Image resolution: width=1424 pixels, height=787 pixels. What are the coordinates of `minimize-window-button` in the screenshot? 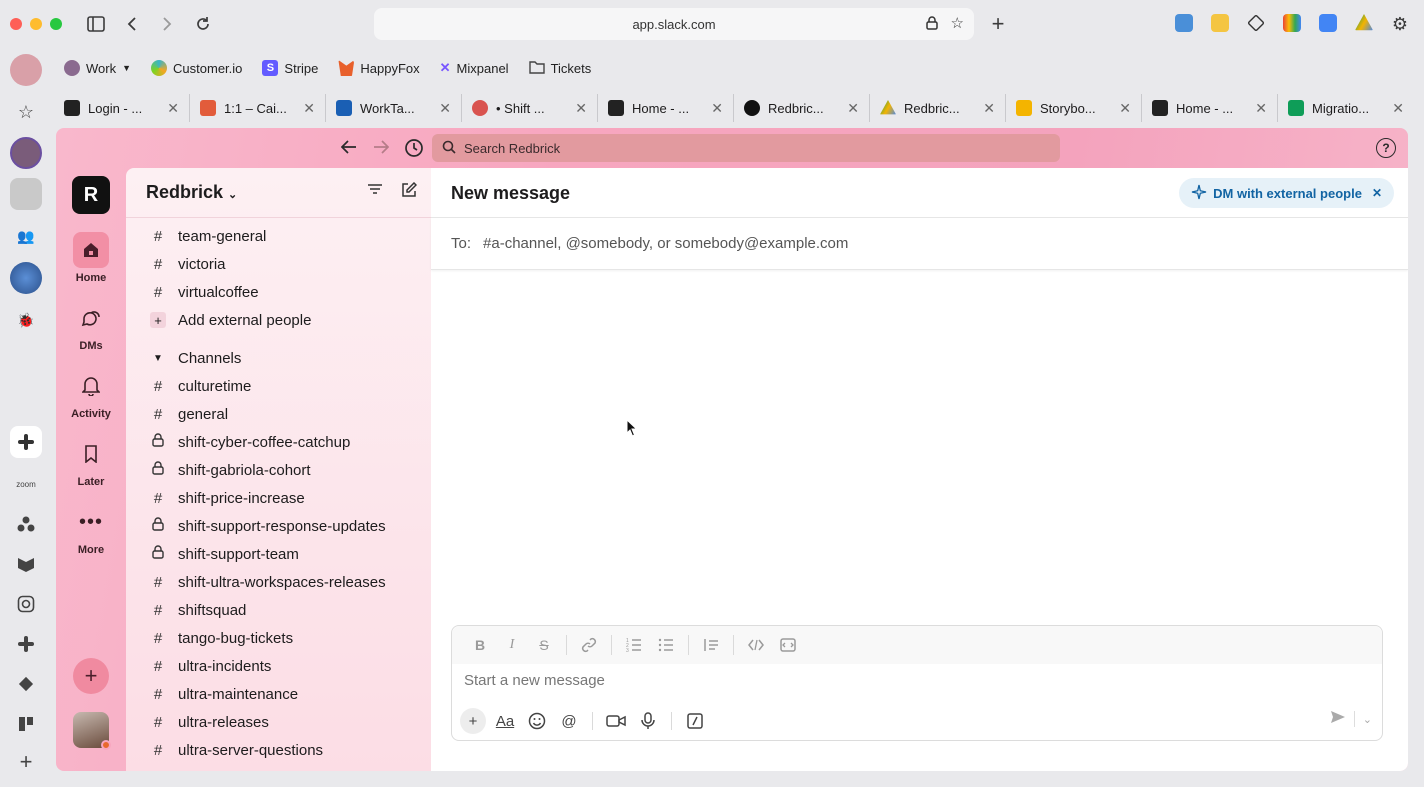 It's located at (36, 24).